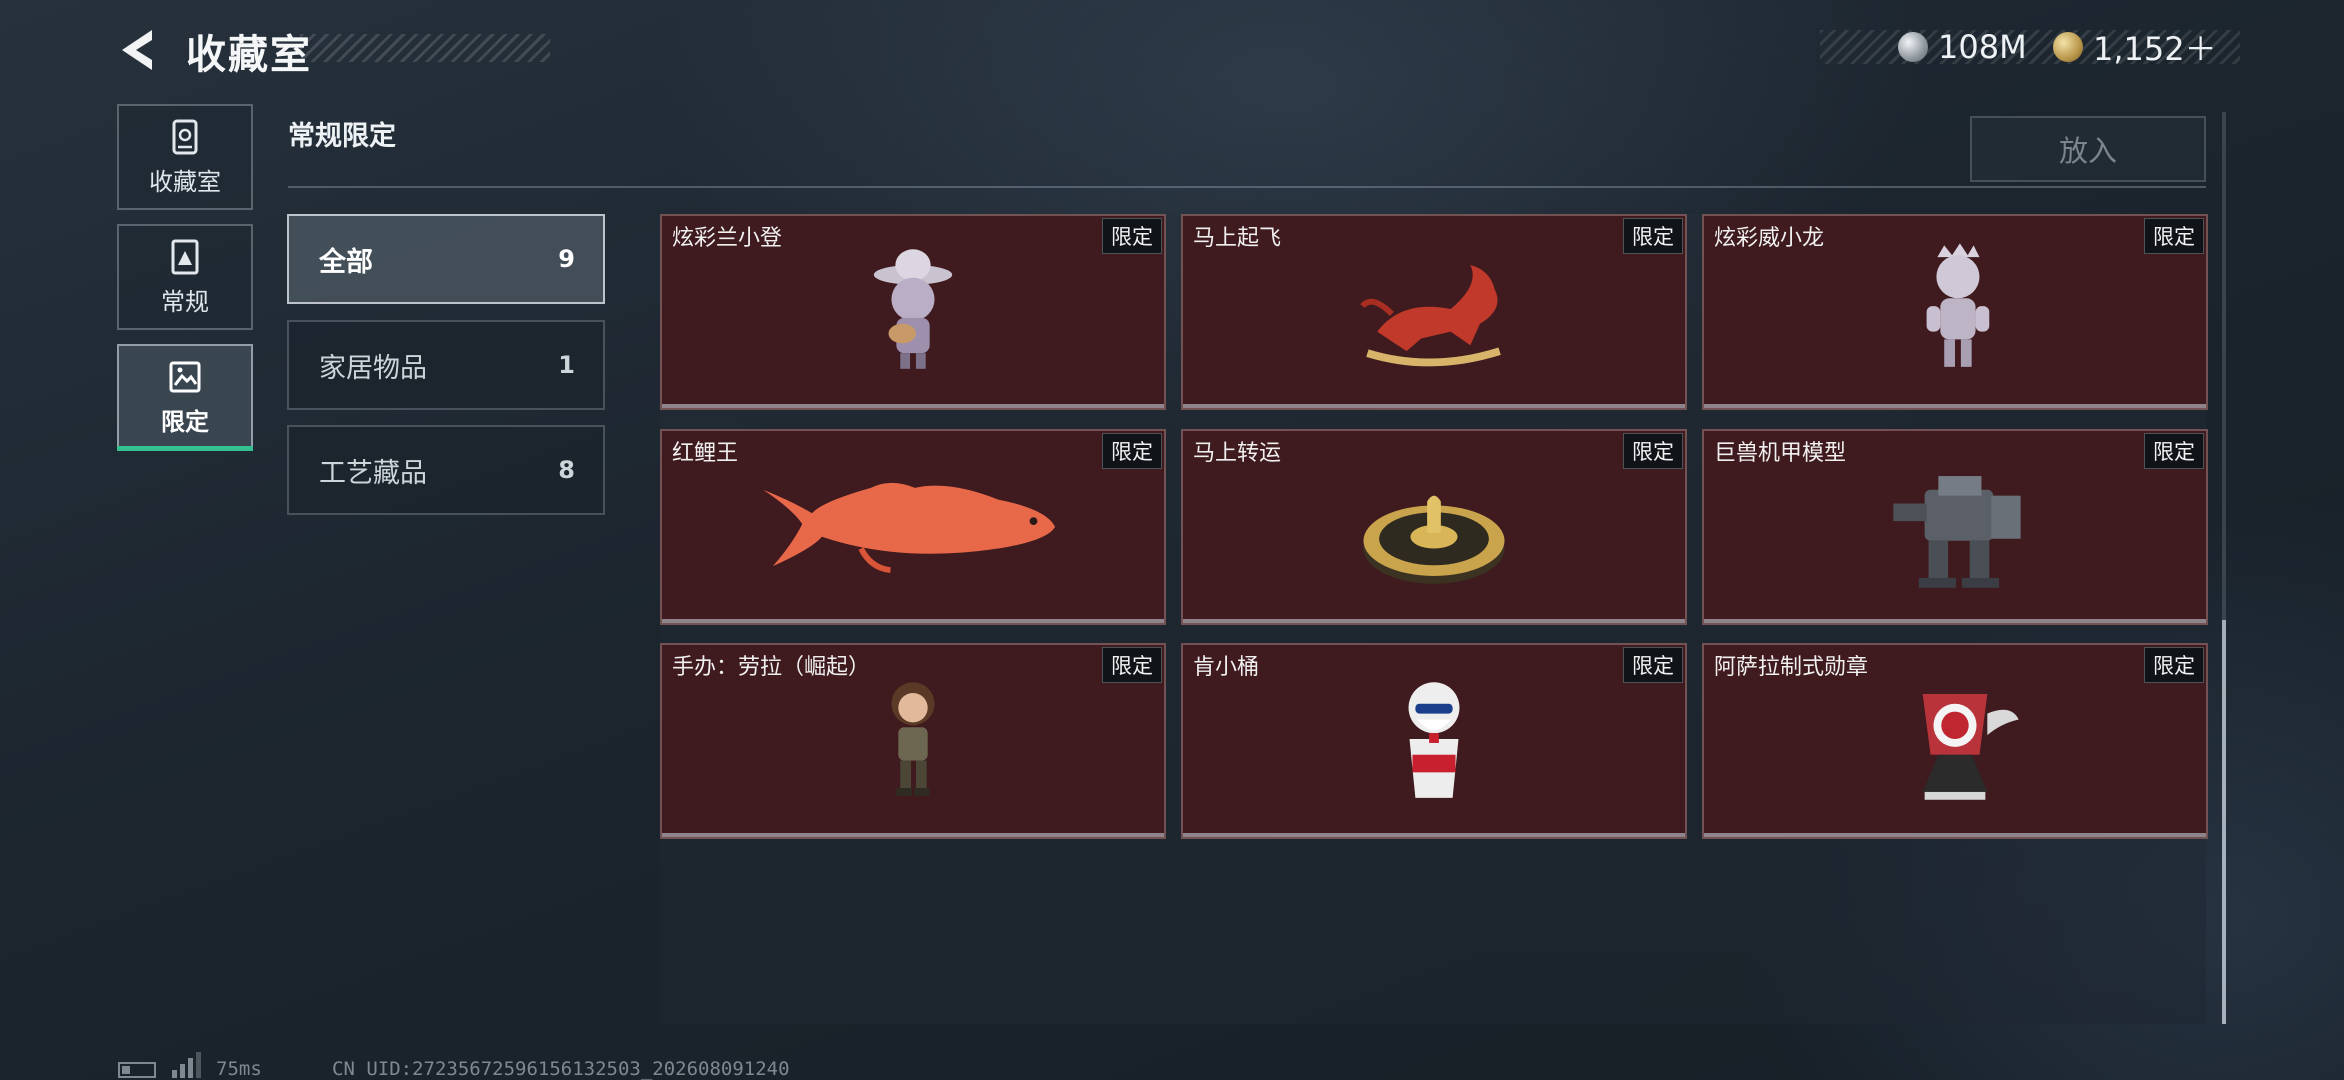 This screenshot has width=2344, height=1080. I want to click on section-title: 常规限定, so click(342, 136).